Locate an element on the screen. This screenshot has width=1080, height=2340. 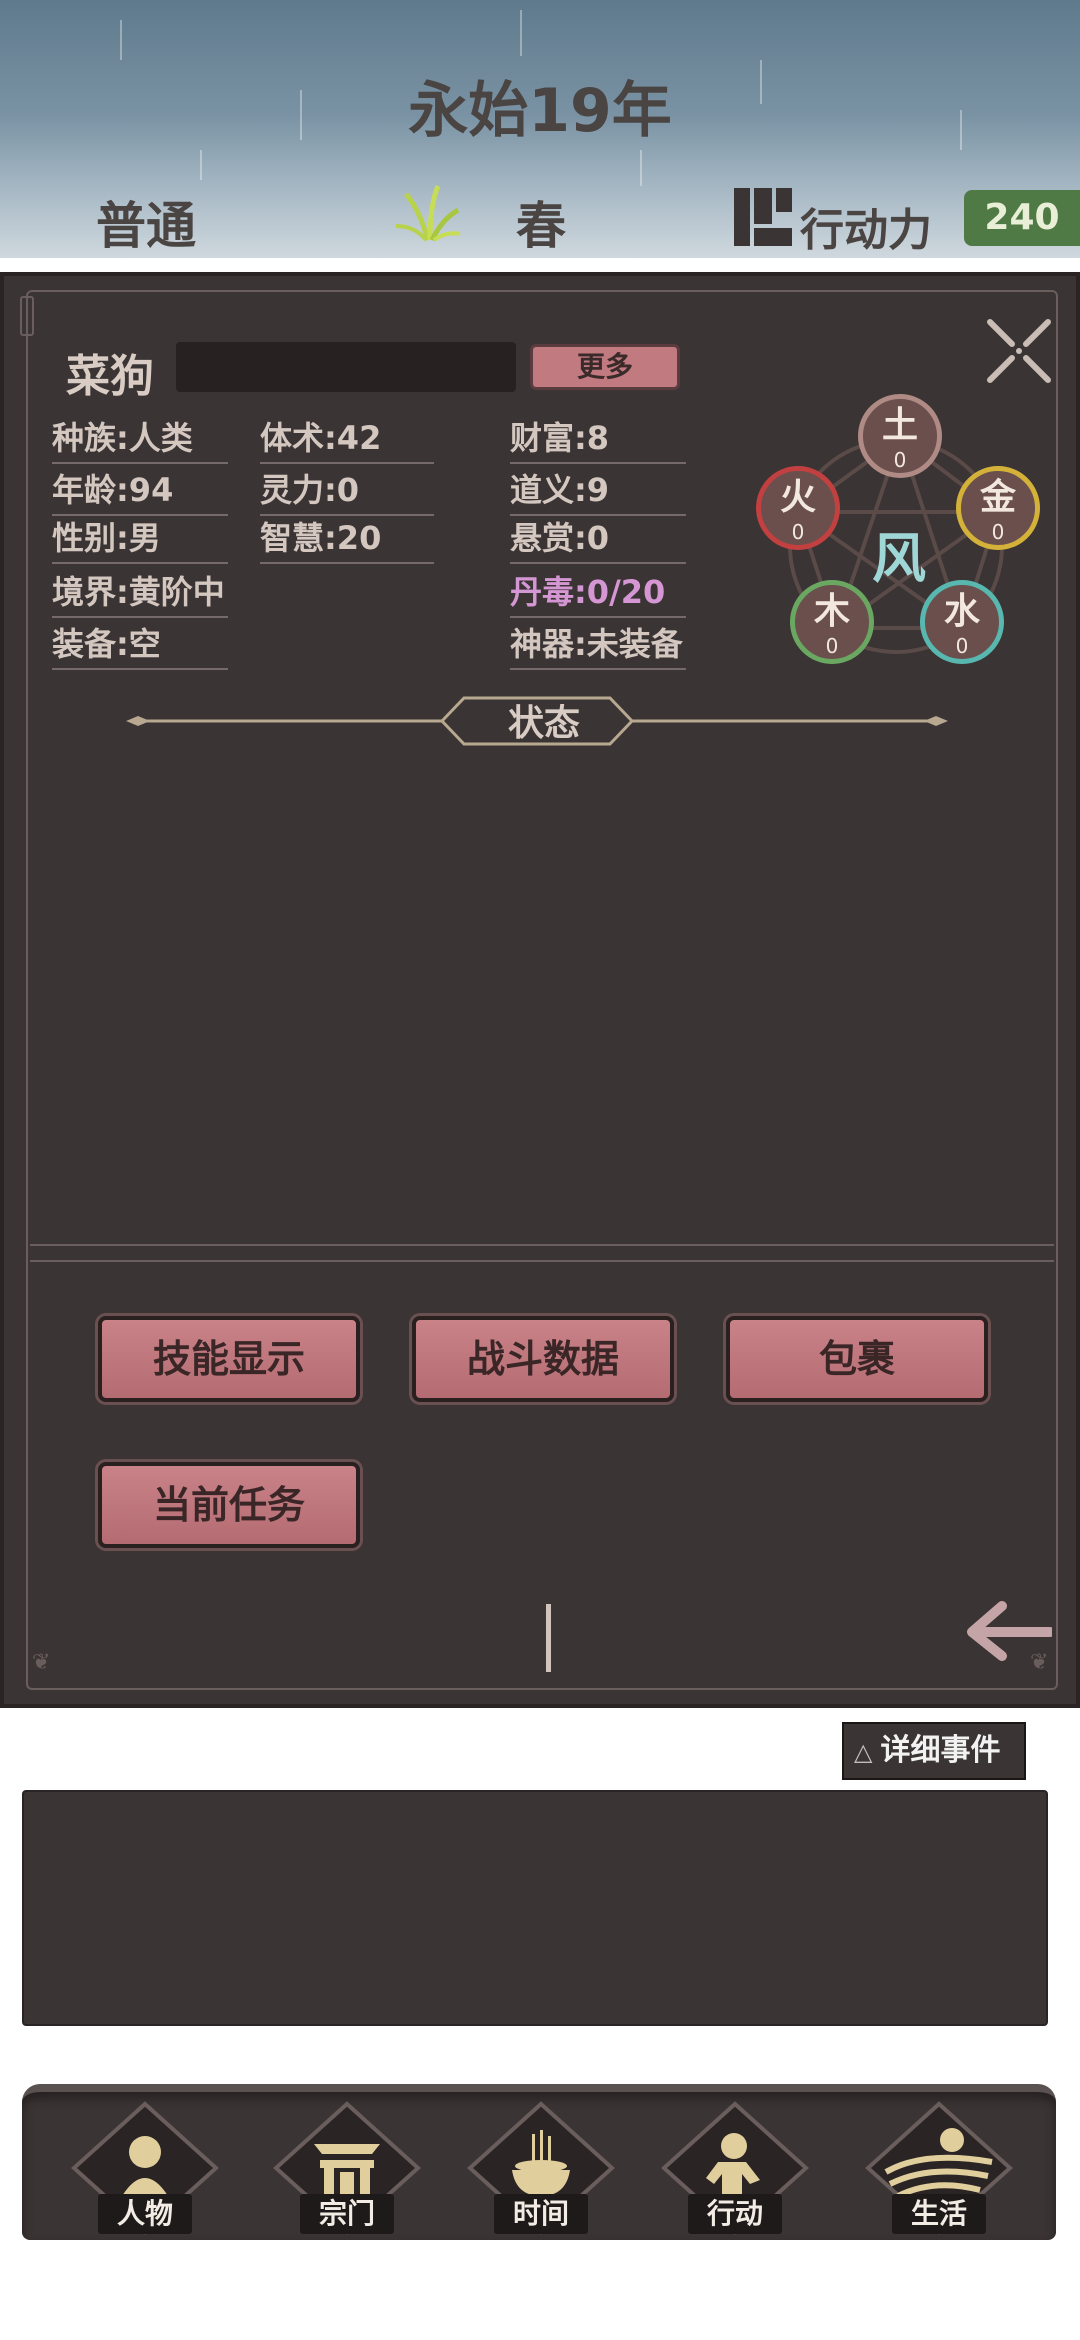
stat-realm: 境界:黄阶中 is located at coordinates (140, 595).